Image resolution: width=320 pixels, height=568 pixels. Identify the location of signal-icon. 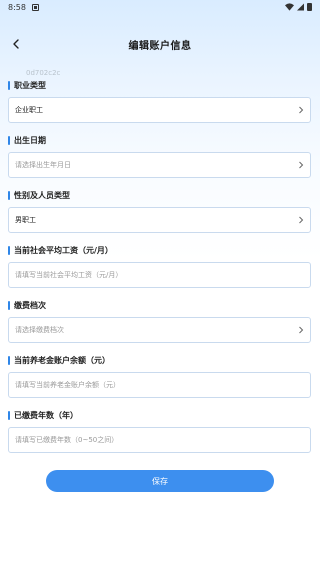
(300, 7).